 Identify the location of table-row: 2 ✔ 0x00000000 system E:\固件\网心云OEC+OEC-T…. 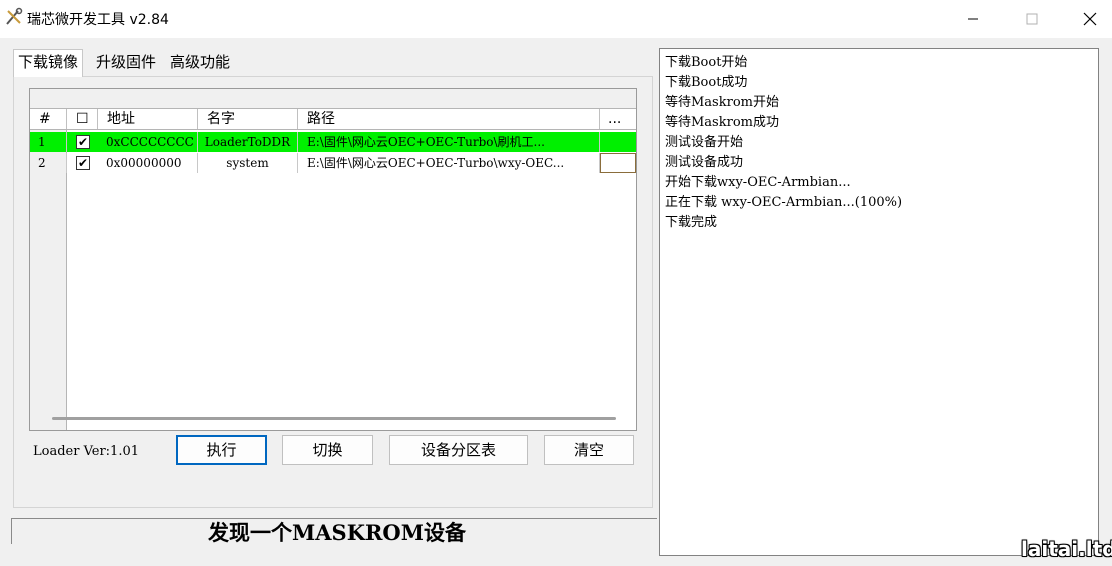
(333, 163).